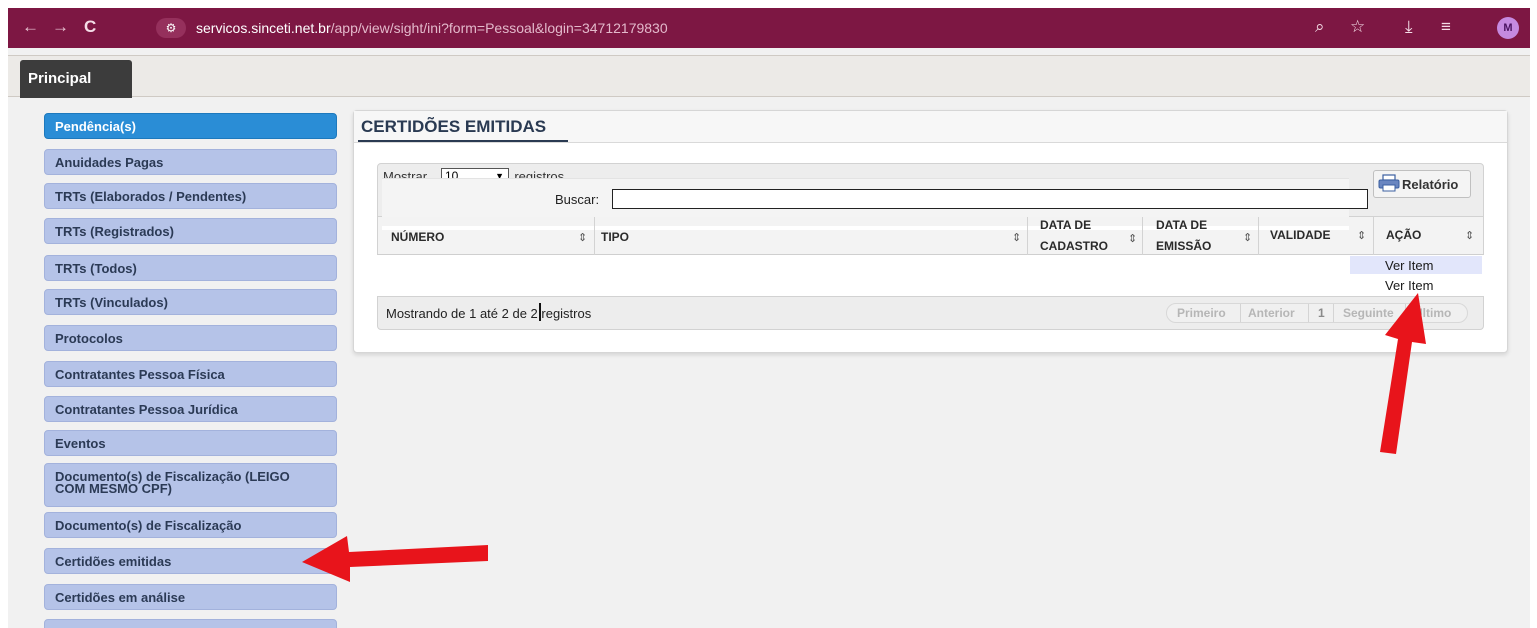  I want to click on printer-icon, so click(1389, 183).